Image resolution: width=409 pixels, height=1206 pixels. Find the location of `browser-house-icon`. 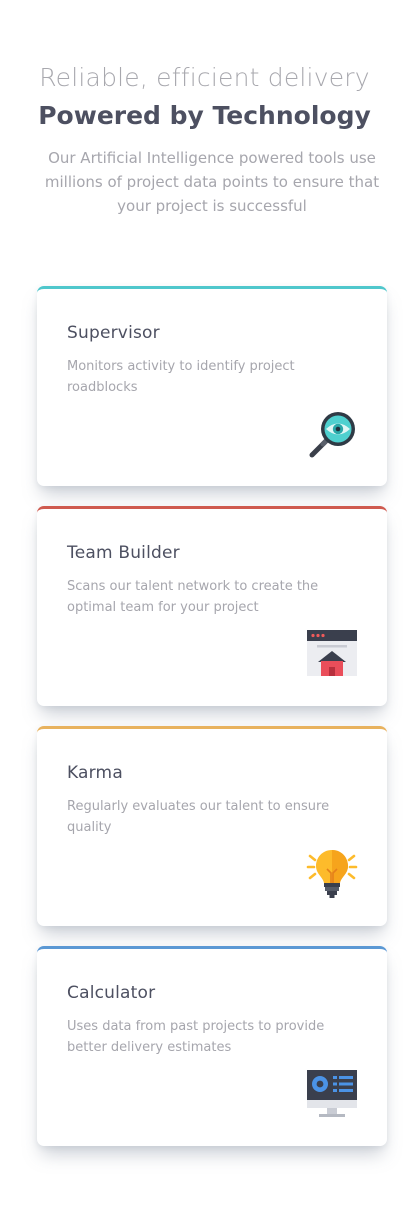

browser-house-icon is located at coordinates (332, 653).